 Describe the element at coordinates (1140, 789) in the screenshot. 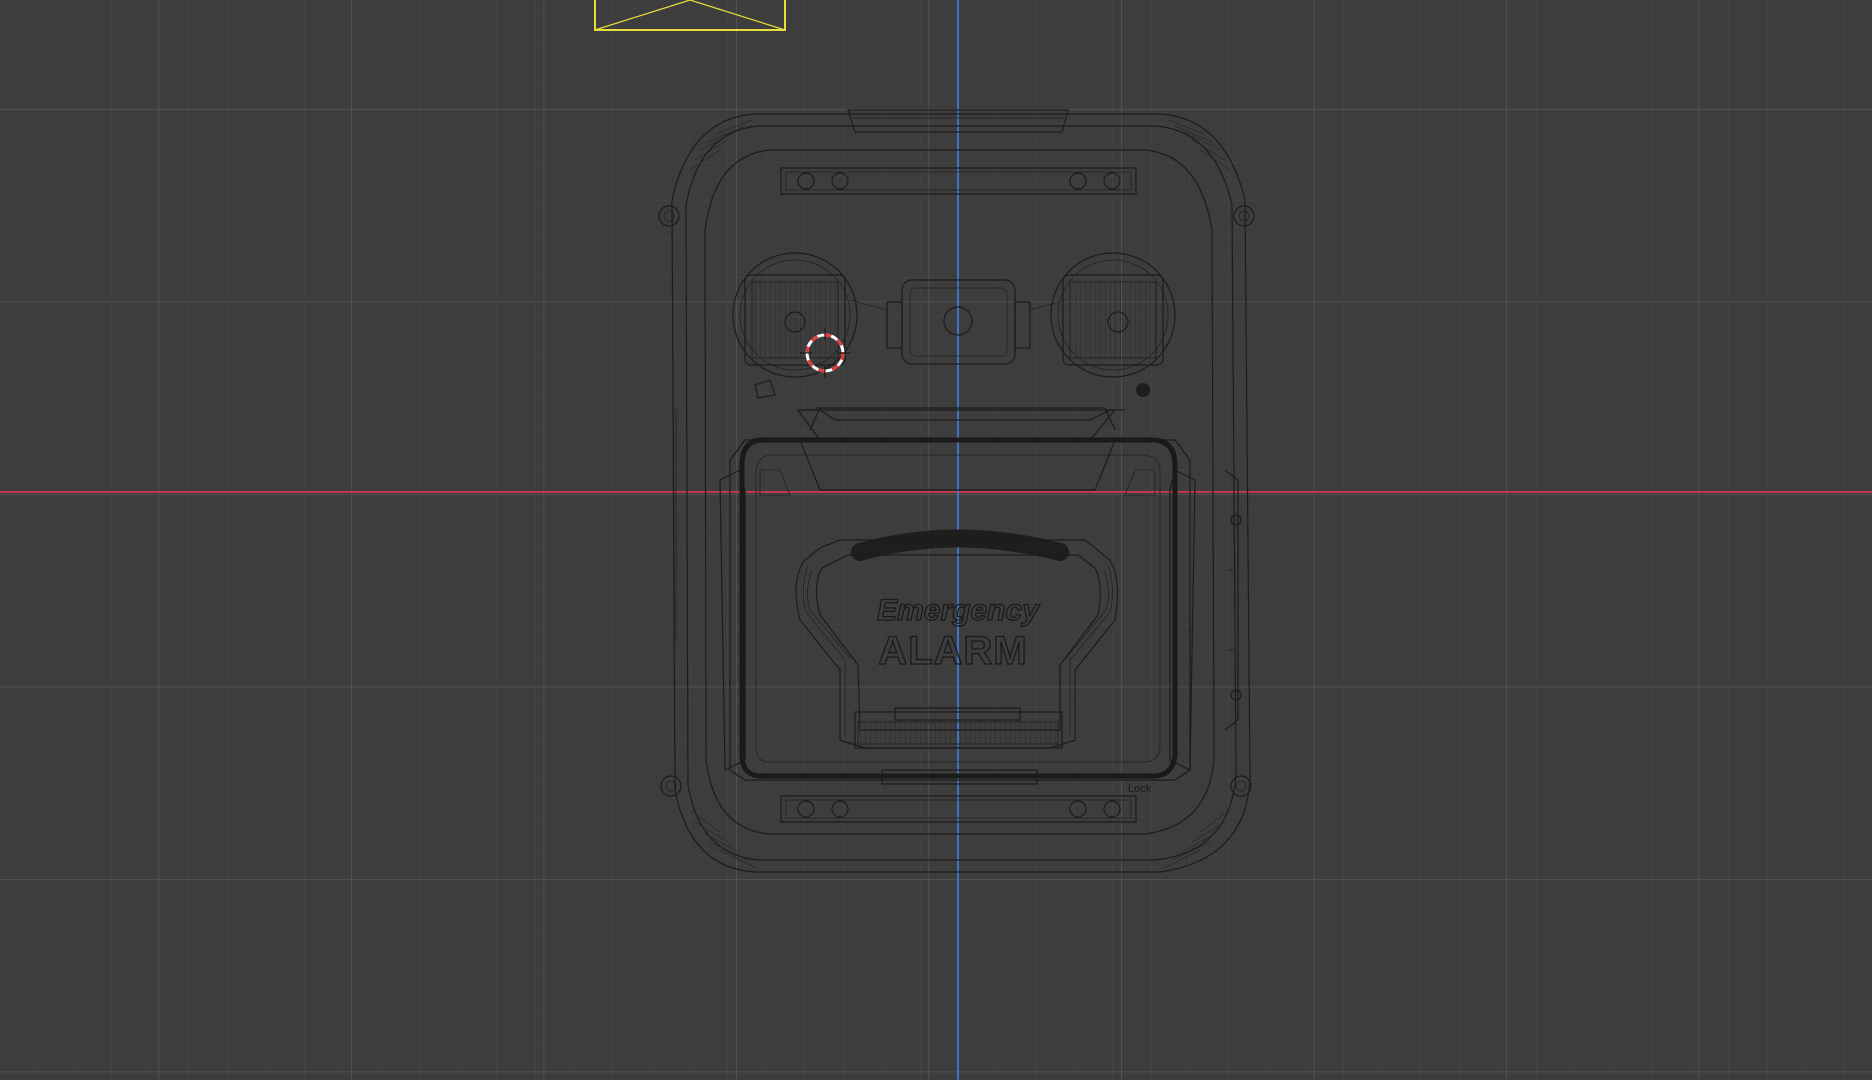

I see `lock-mark: Lock` at that location.